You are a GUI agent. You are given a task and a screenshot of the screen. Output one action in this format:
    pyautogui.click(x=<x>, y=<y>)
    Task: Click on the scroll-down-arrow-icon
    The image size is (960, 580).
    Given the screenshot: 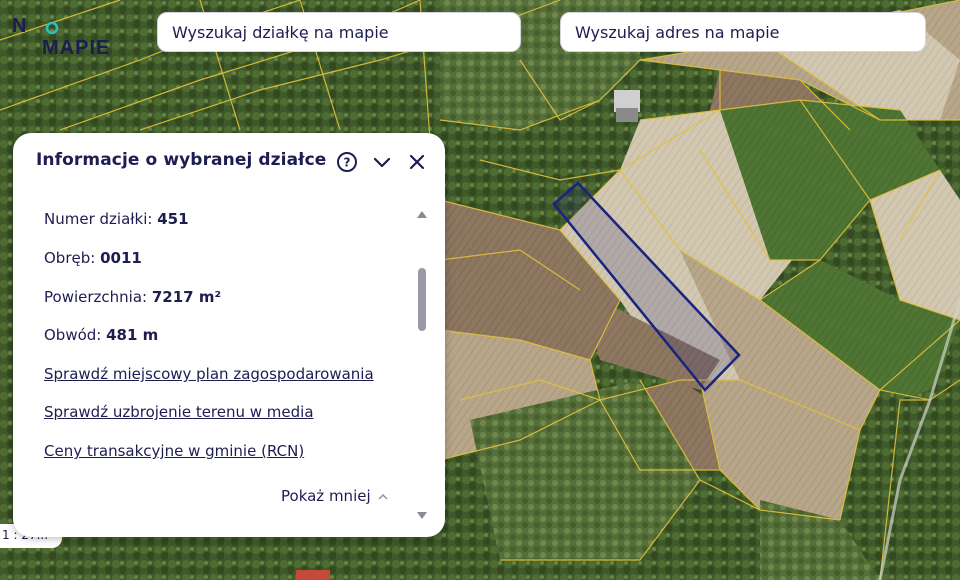 What is the action you would take?
    pyautogui.click(x=422, y=516)
    